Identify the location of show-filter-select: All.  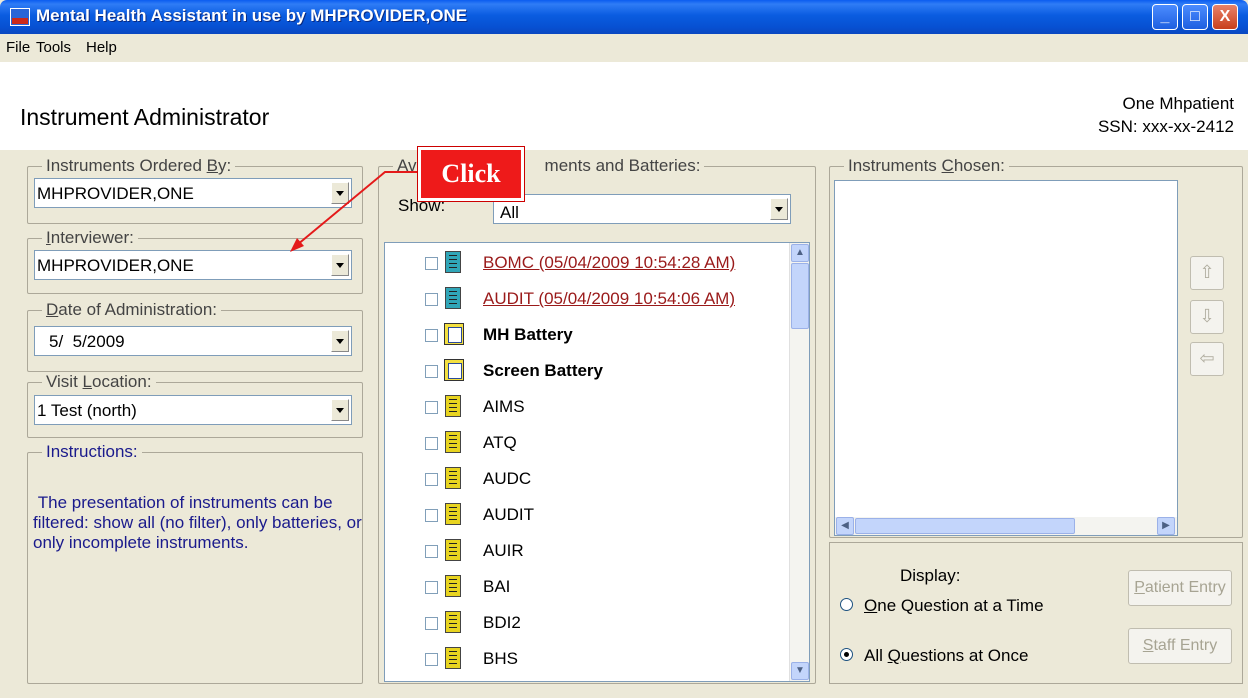
(642, 209).